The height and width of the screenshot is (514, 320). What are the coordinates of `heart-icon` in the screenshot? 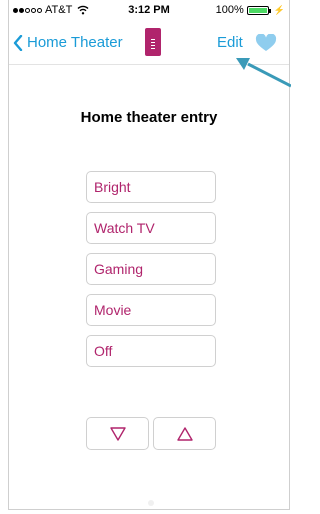 It's located at (266, 43).